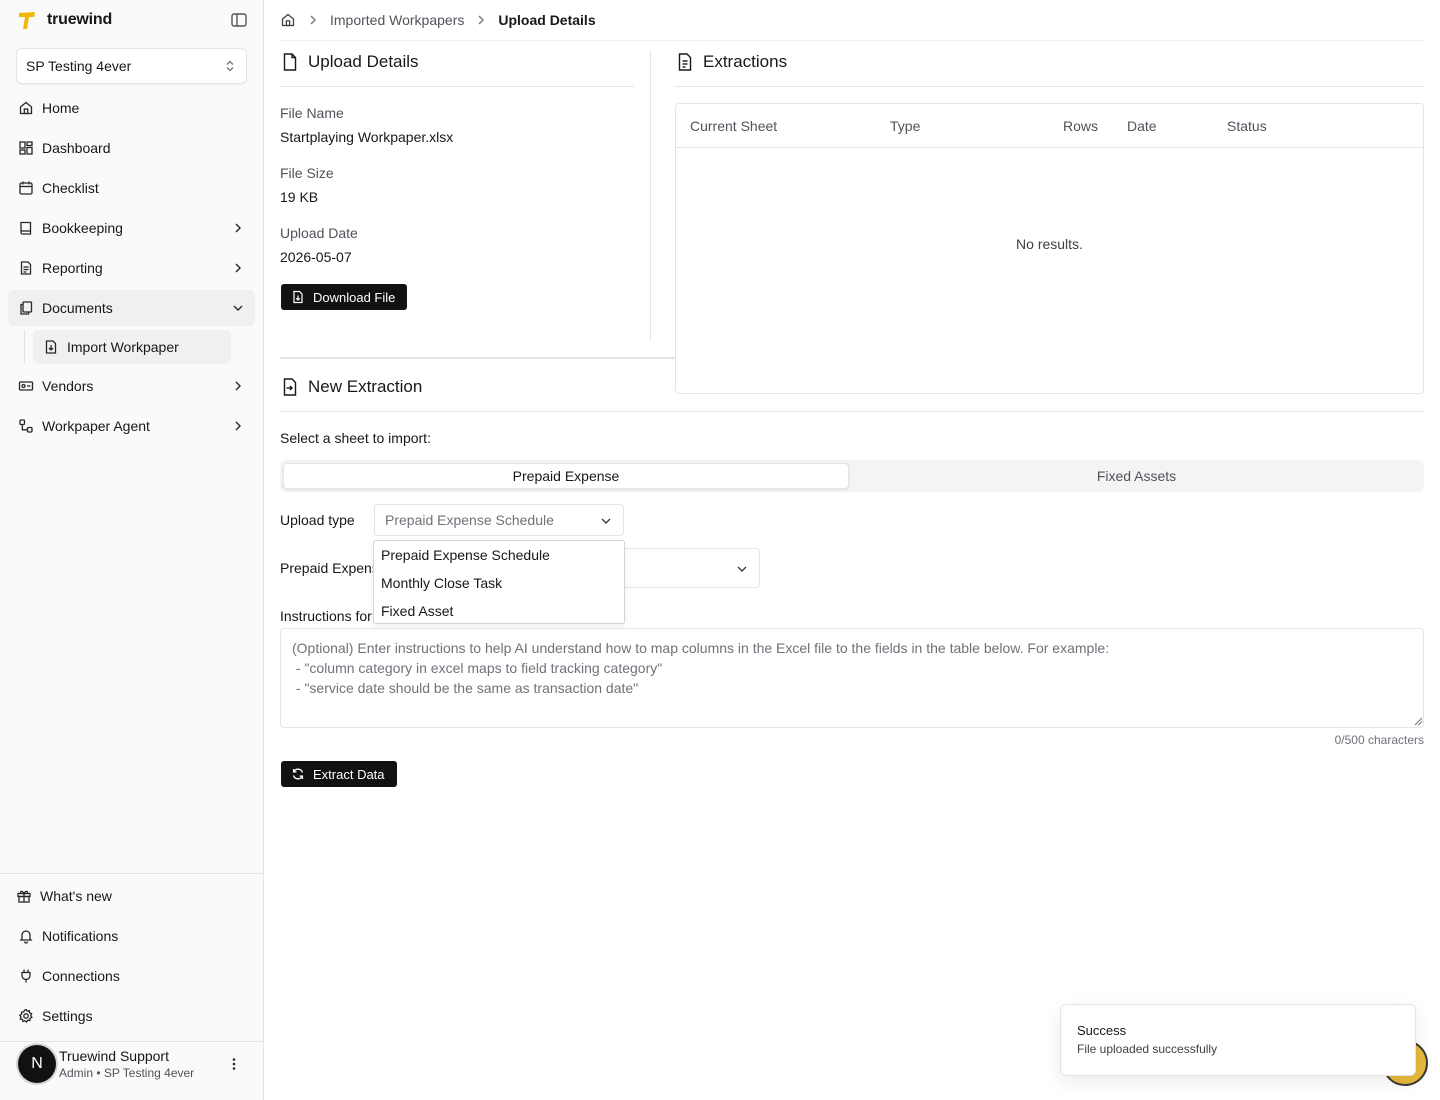  What do you see at coordinates (469, 520) in the screenshot?
I see `upload-type-value: Prepaid Expense Schedule` at bounding box center [469, 520].